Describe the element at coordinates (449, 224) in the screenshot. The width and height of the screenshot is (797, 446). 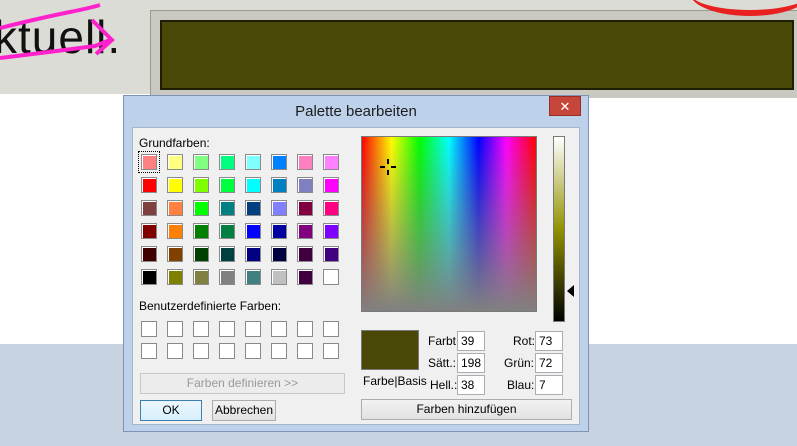
I see `color-spectrum` at that location.